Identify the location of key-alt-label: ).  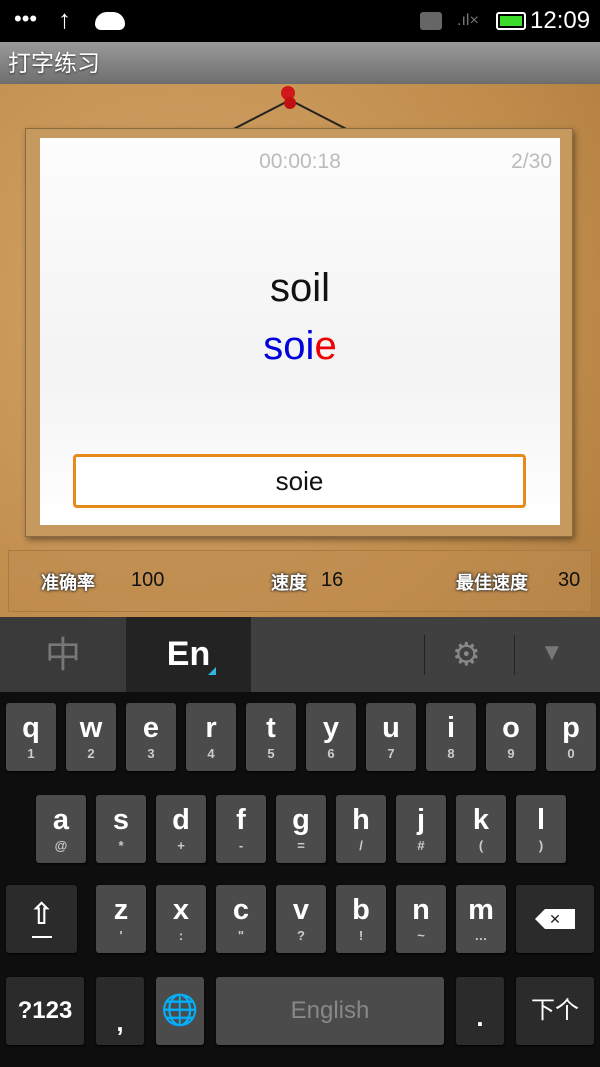
(541, 845).